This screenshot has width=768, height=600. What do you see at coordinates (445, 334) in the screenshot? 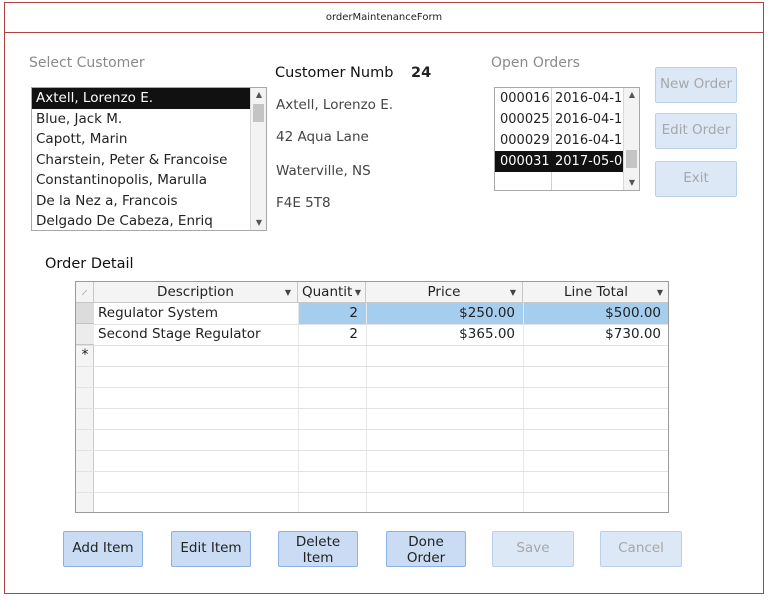
I see `cell-price: $365.00` at bounding box center [445, 334].